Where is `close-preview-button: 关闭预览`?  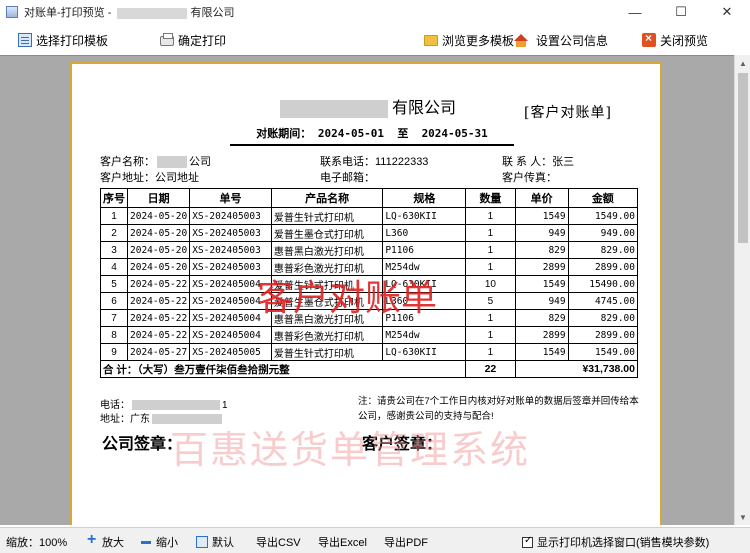
close-preview-button: 关闭预览 is located at coordinates (675, 40).